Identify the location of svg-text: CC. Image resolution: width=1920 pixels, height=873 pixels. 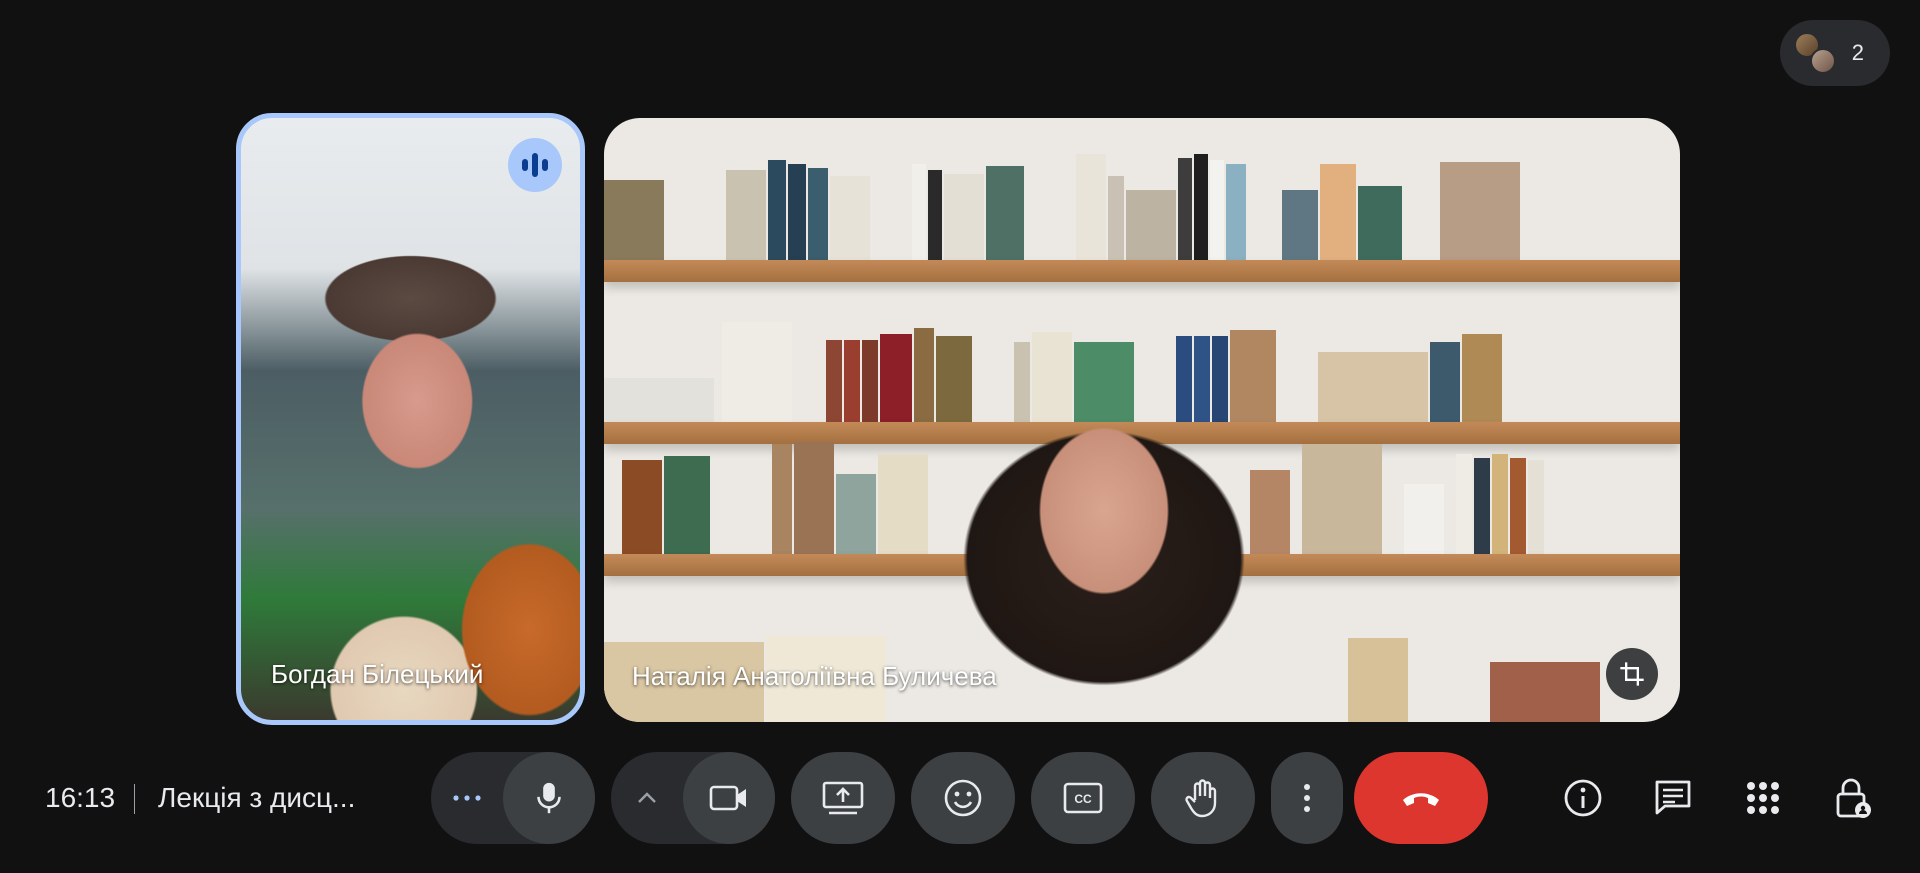
(1083, 799).